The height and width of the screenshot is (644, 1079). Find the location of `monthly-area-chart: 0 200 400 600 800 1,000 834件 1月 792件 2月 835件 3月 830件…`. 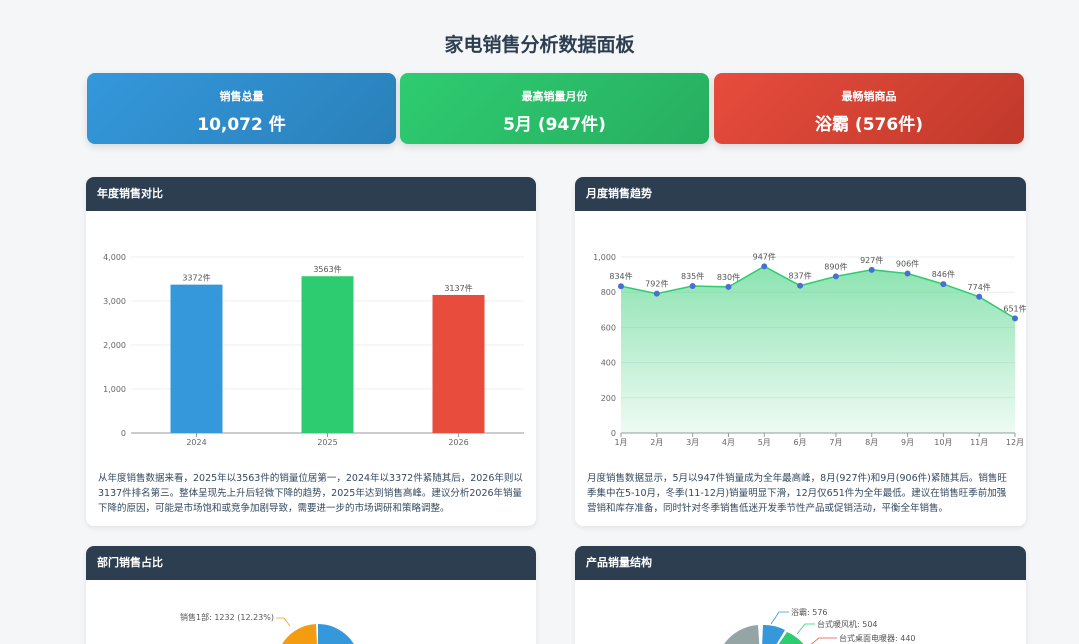

monthly-area-chart: 0 200 400 600 800 1,000 834件 1月 792件 2月 835件 3月 830件… is located at coordinates (809, 349).